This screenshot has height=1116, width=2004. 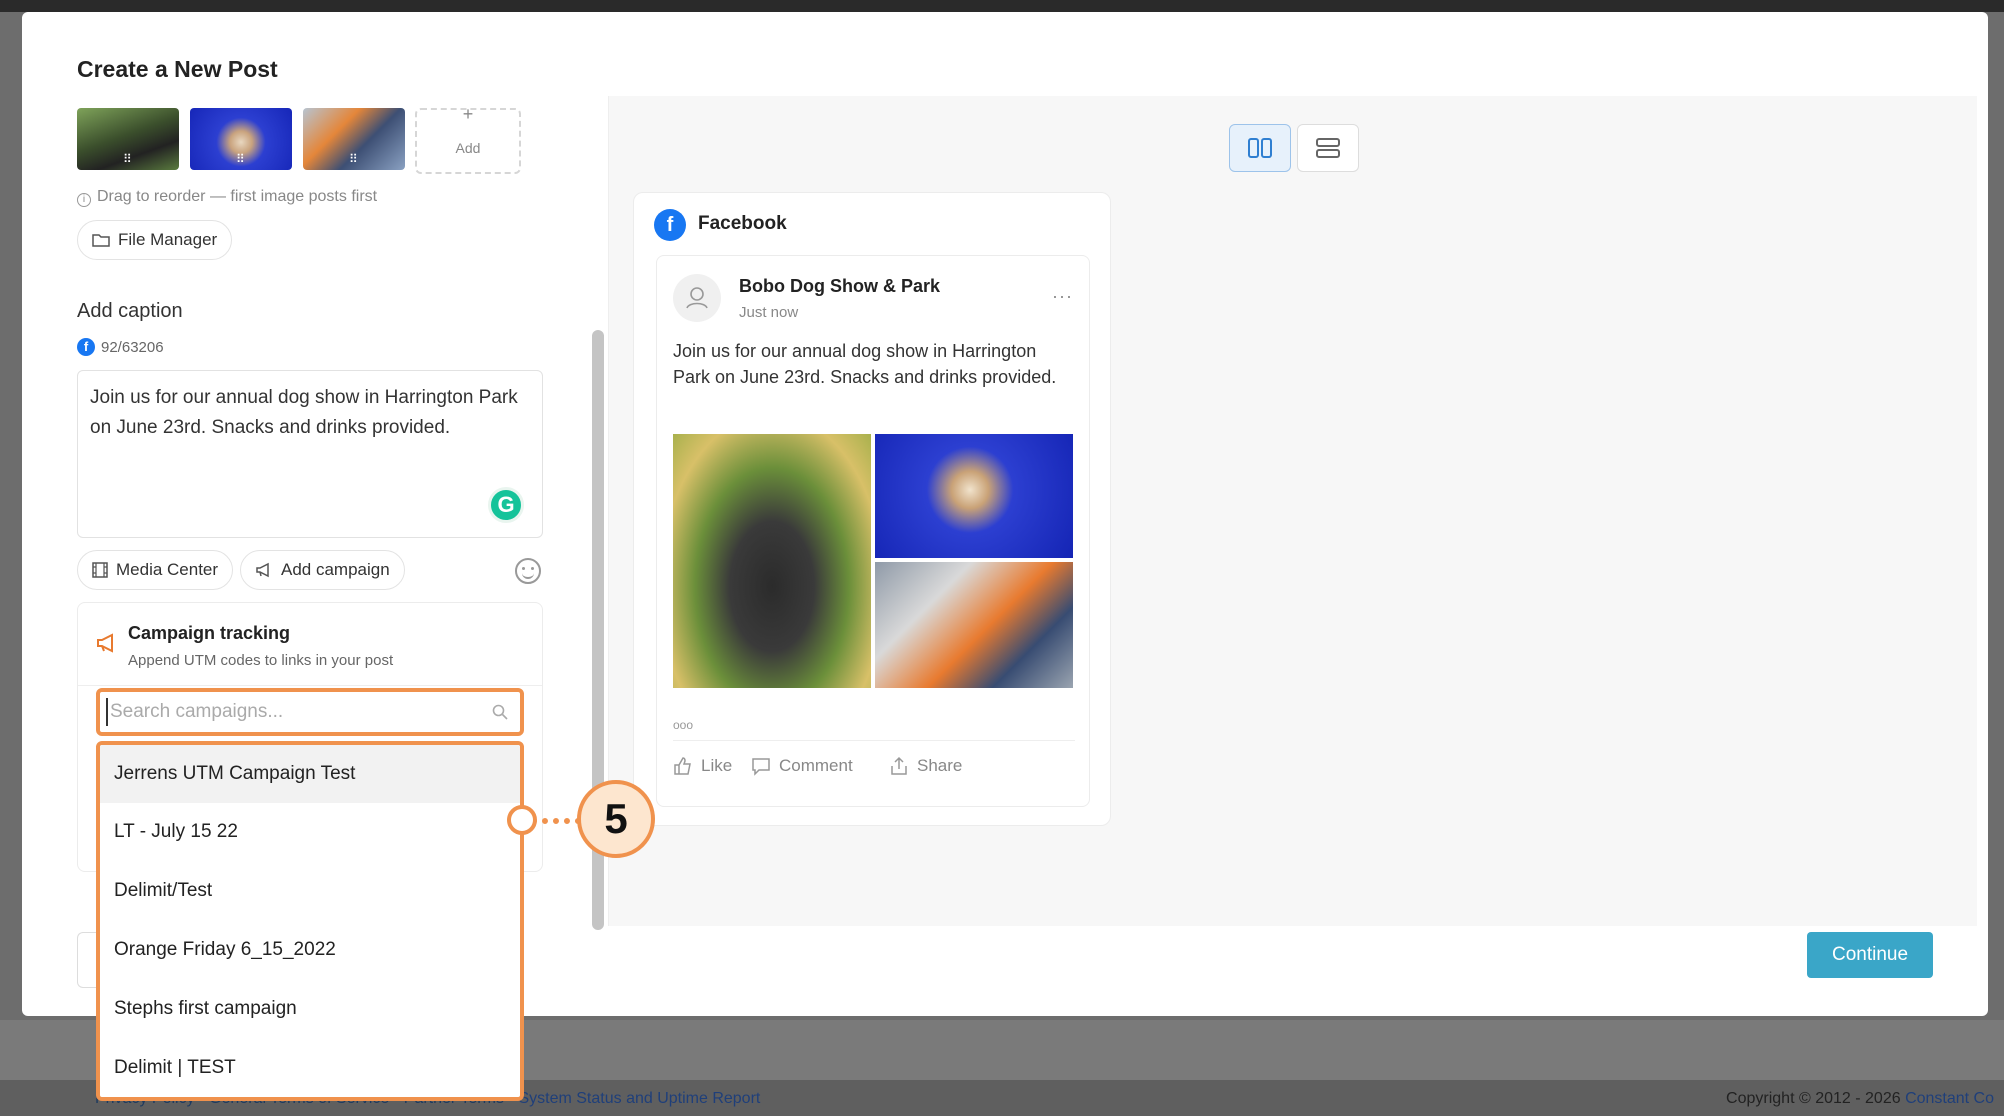 I want to click on footer-status-link: System Status and Uptime Report, so click(x=639, y=1098).